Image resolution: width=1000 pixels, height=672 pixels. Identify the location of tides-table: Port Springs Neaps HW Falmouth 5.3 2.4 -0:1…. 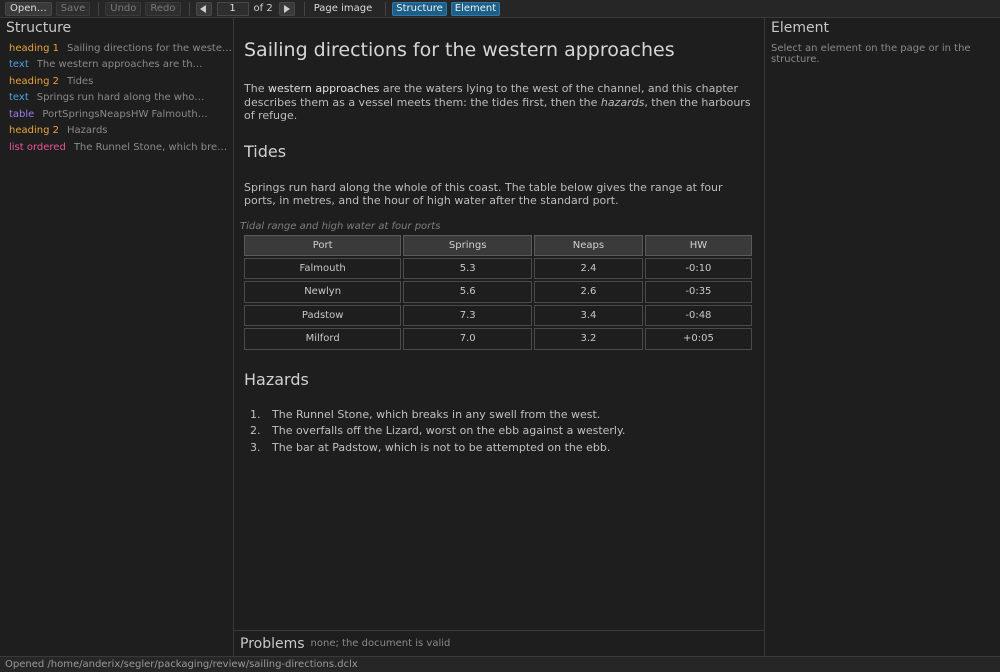
(498, 292).